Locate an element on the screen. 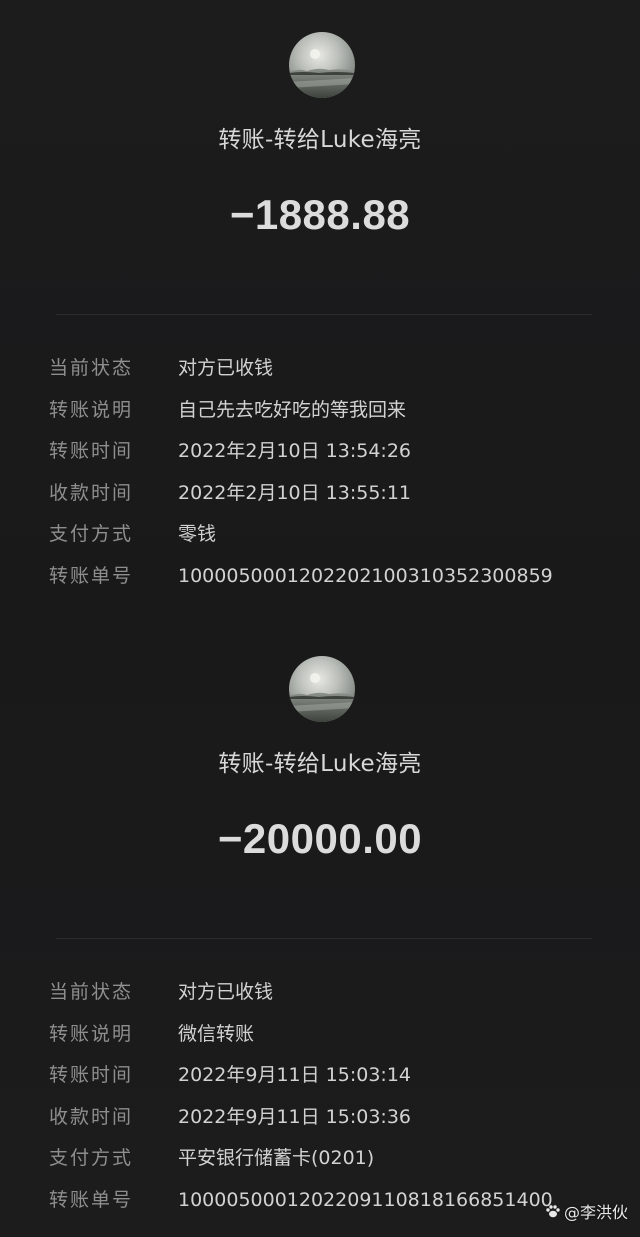 The width and height of the screenshot is (640, 1237). detail-row-payment-method: 支付方式 平安银行储蓄卡(0201) is located at coordinates (320, 1158).